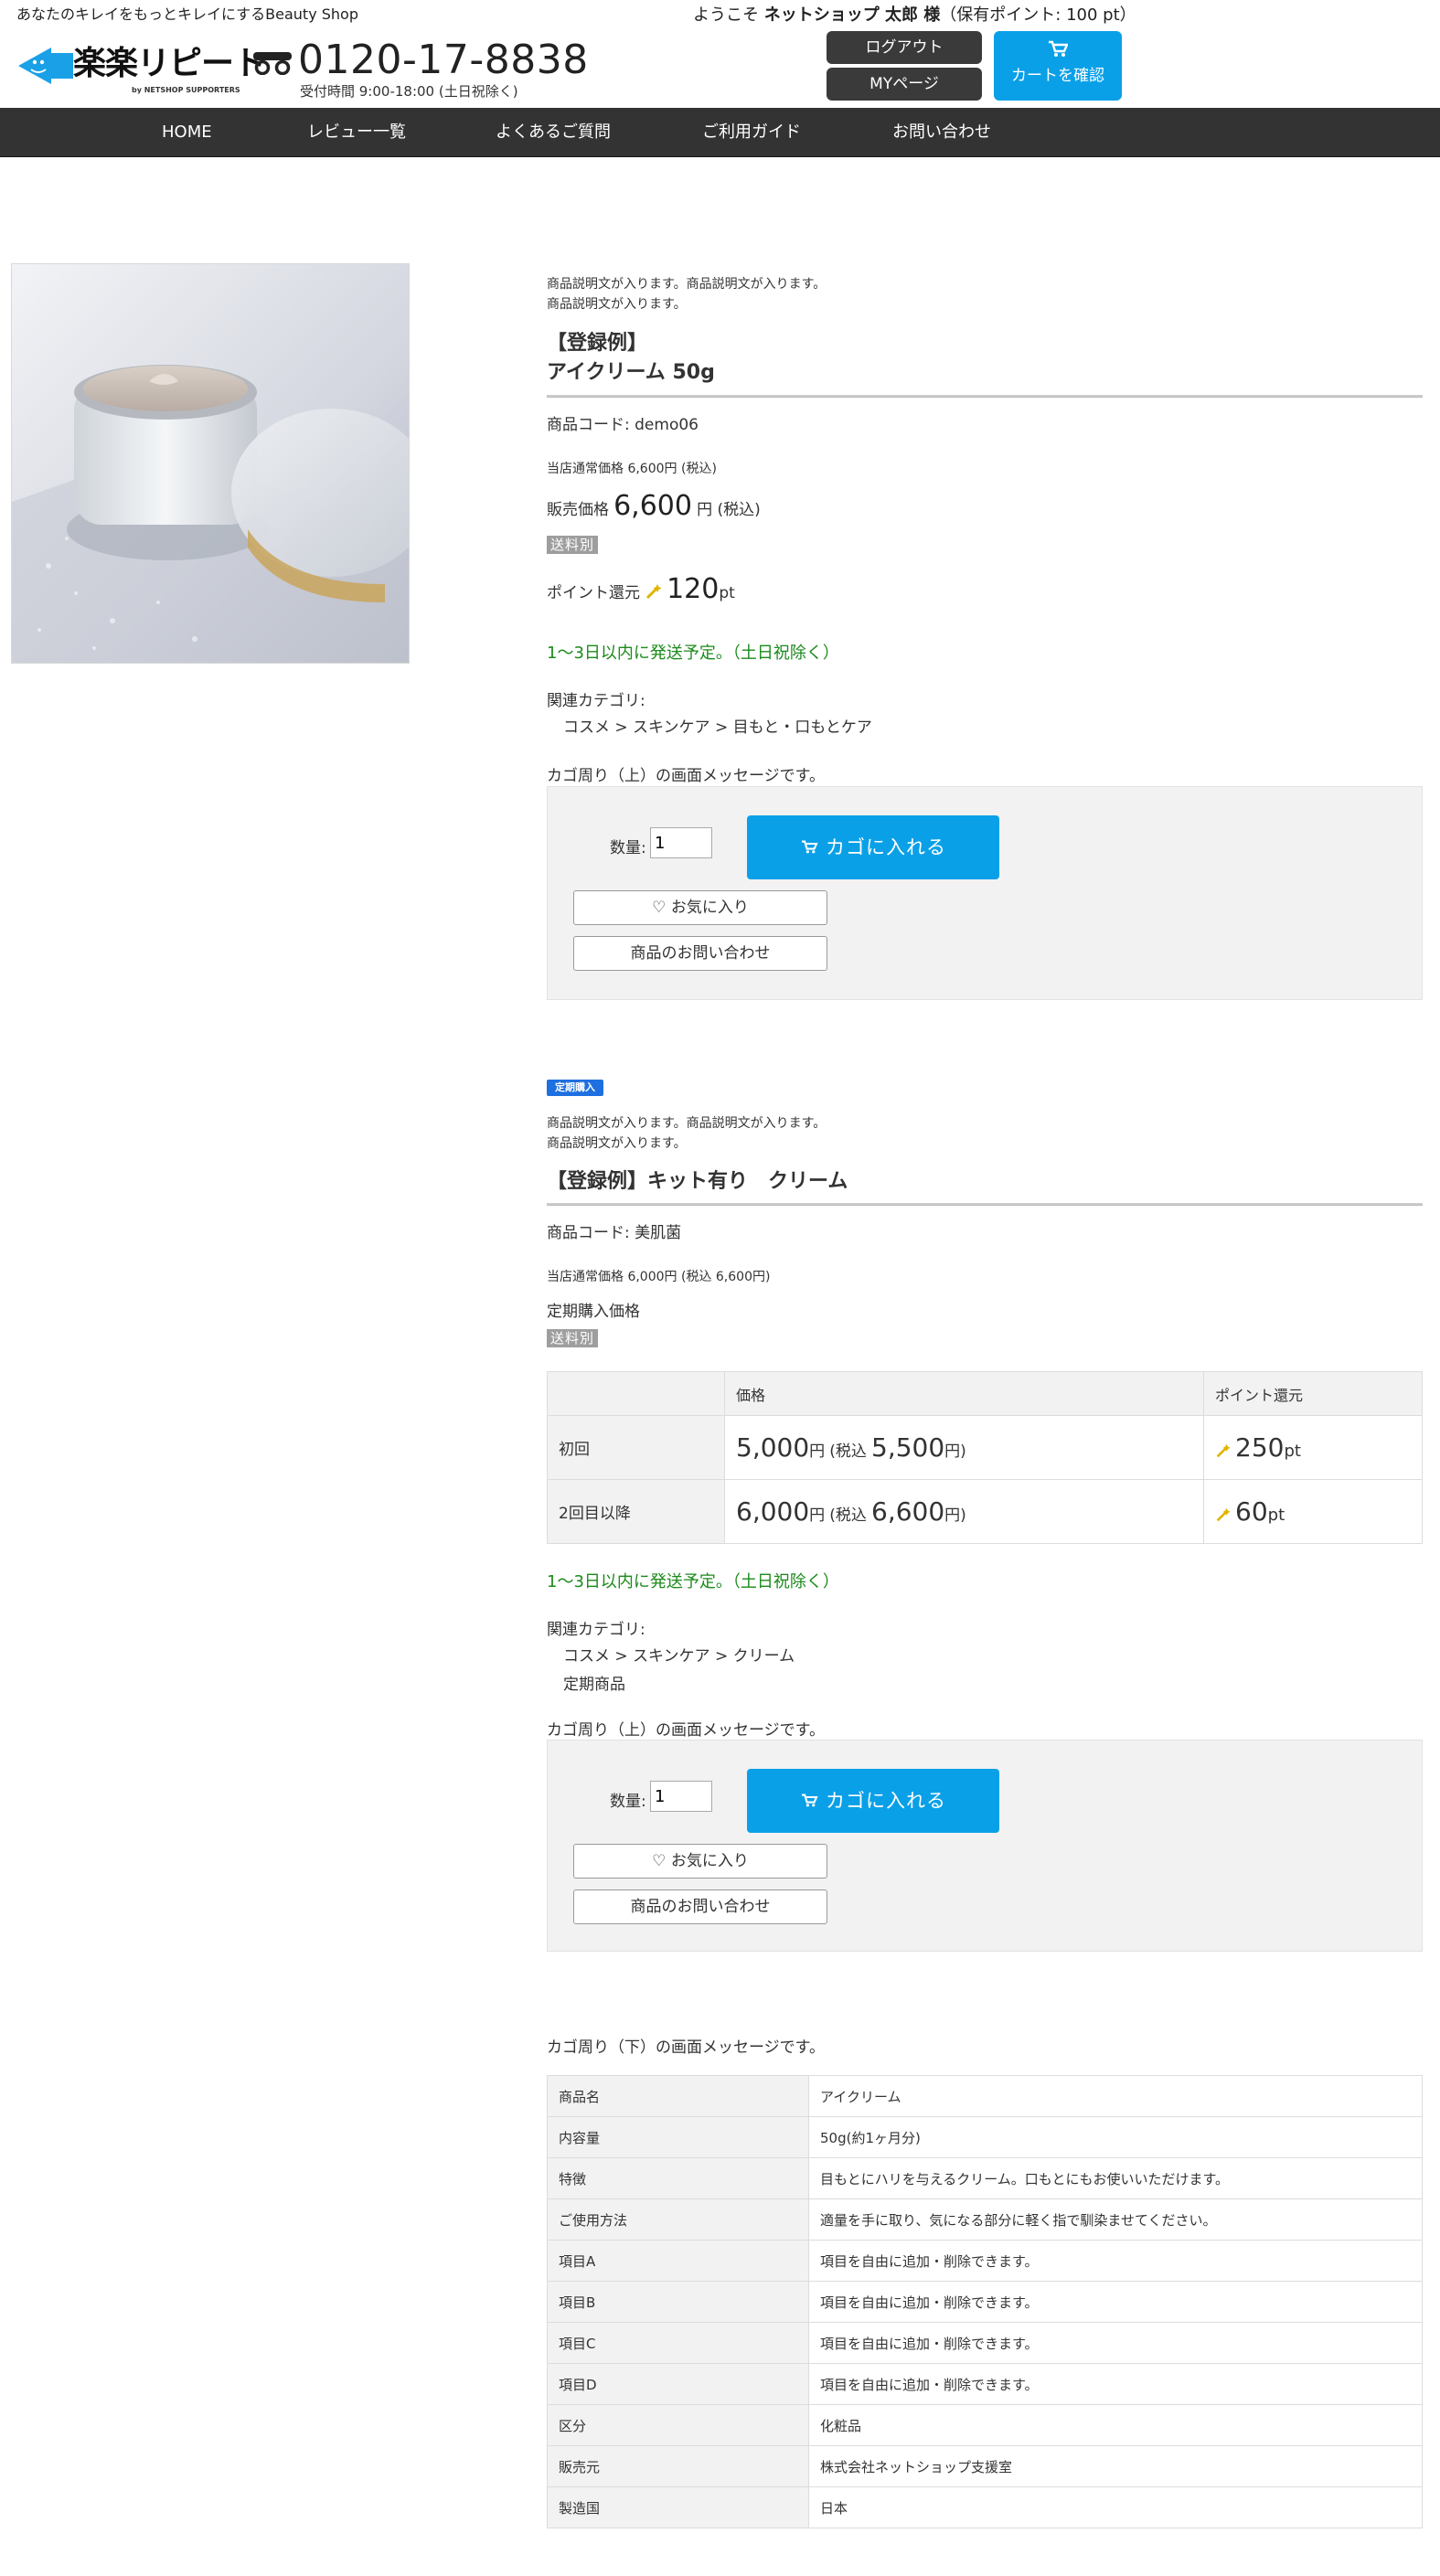 This screenshot has height=2576, width=1440. I want to click on spec-key: 項目B, so click(678, 2302).